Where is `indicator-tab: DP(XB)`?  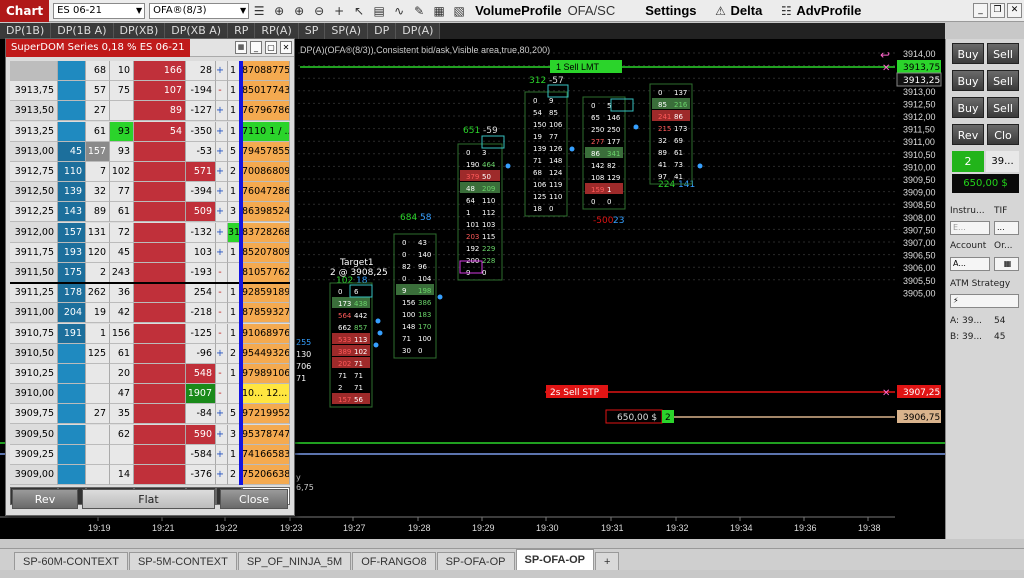 indicator-tab: DP(XB) is located at coordinates (139, 31).